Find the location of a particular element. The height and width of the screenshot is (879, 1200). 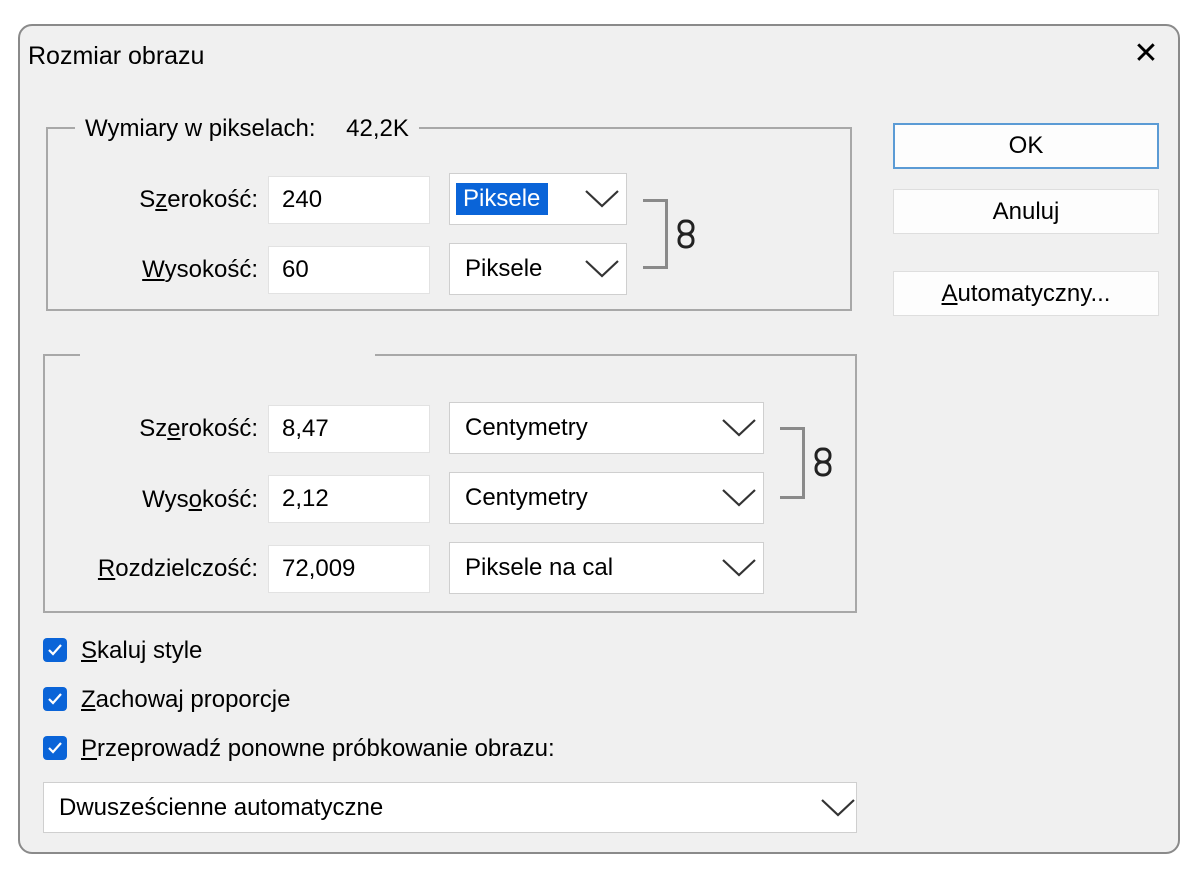

doc-height-input: 2,12 is located at coordinates (349, 499).